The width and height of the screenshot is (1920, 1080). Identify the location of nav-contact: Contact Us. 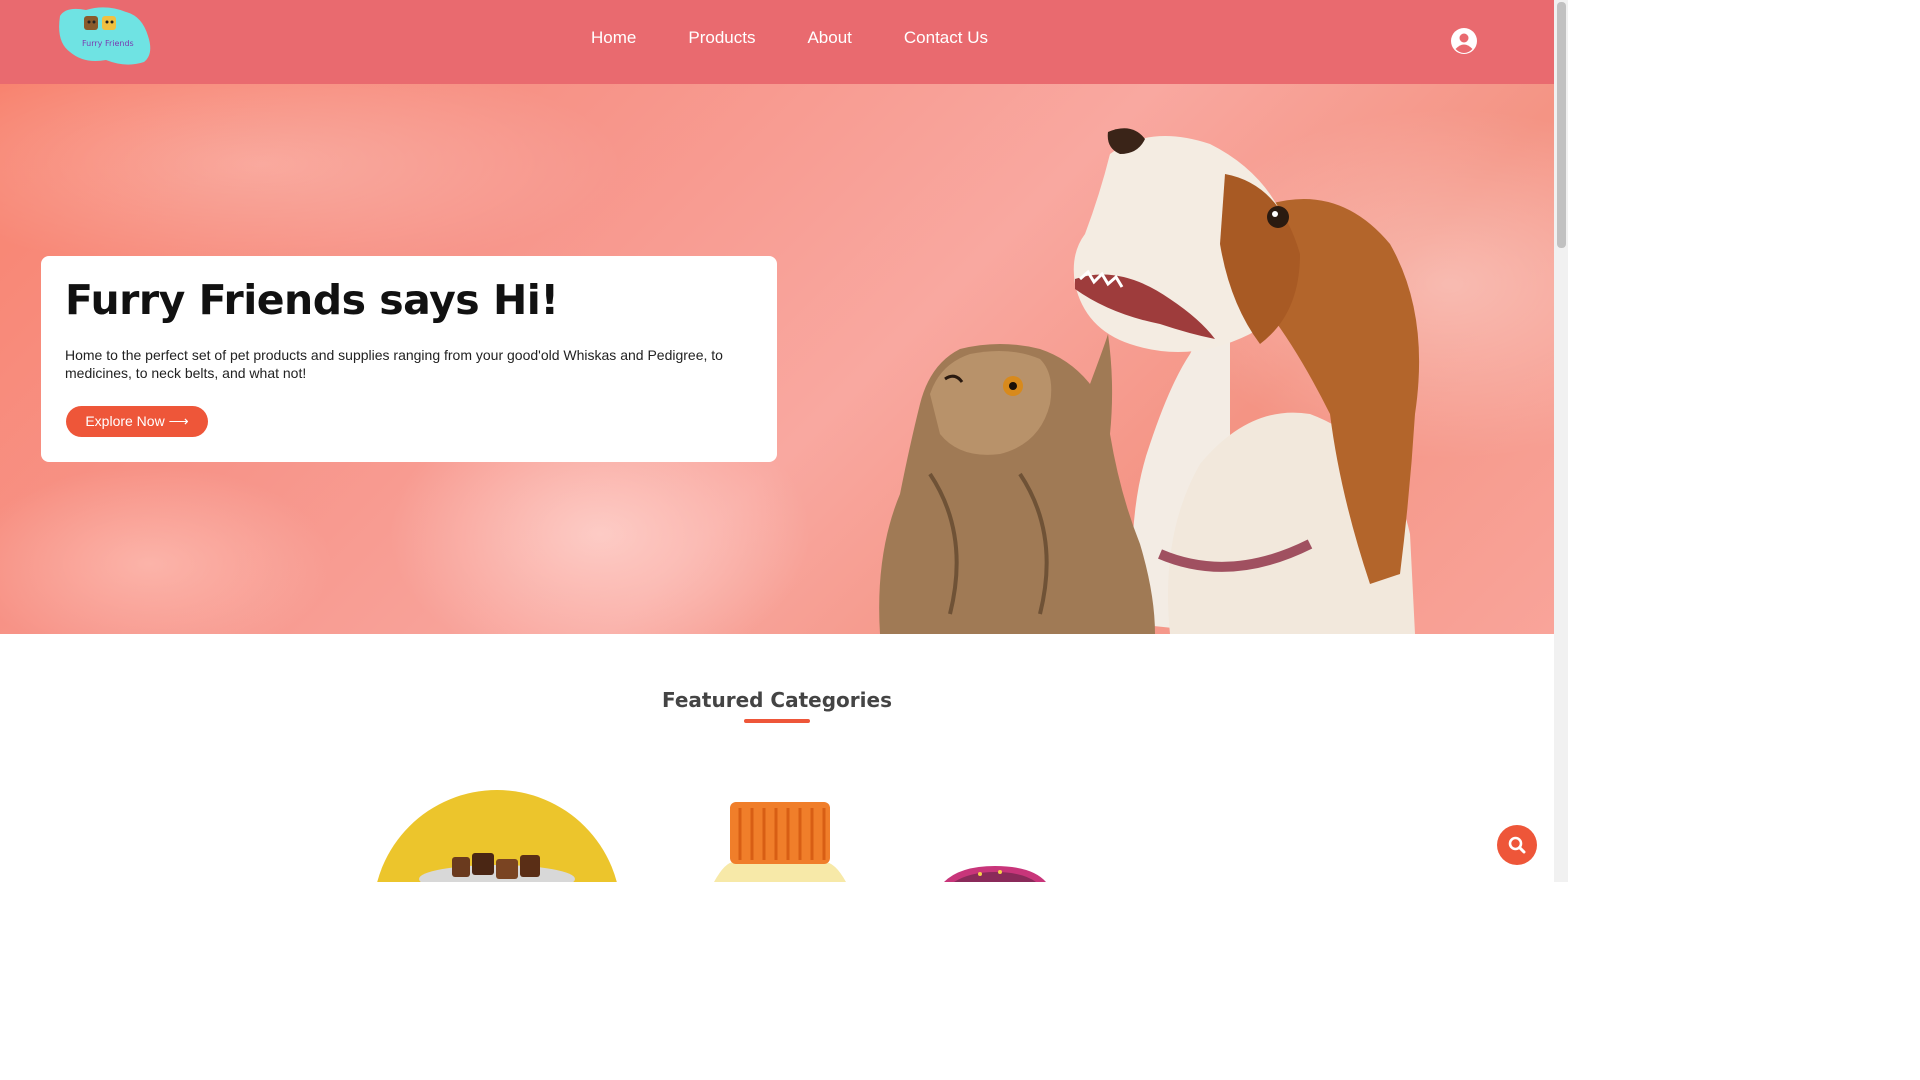
(946, 38).